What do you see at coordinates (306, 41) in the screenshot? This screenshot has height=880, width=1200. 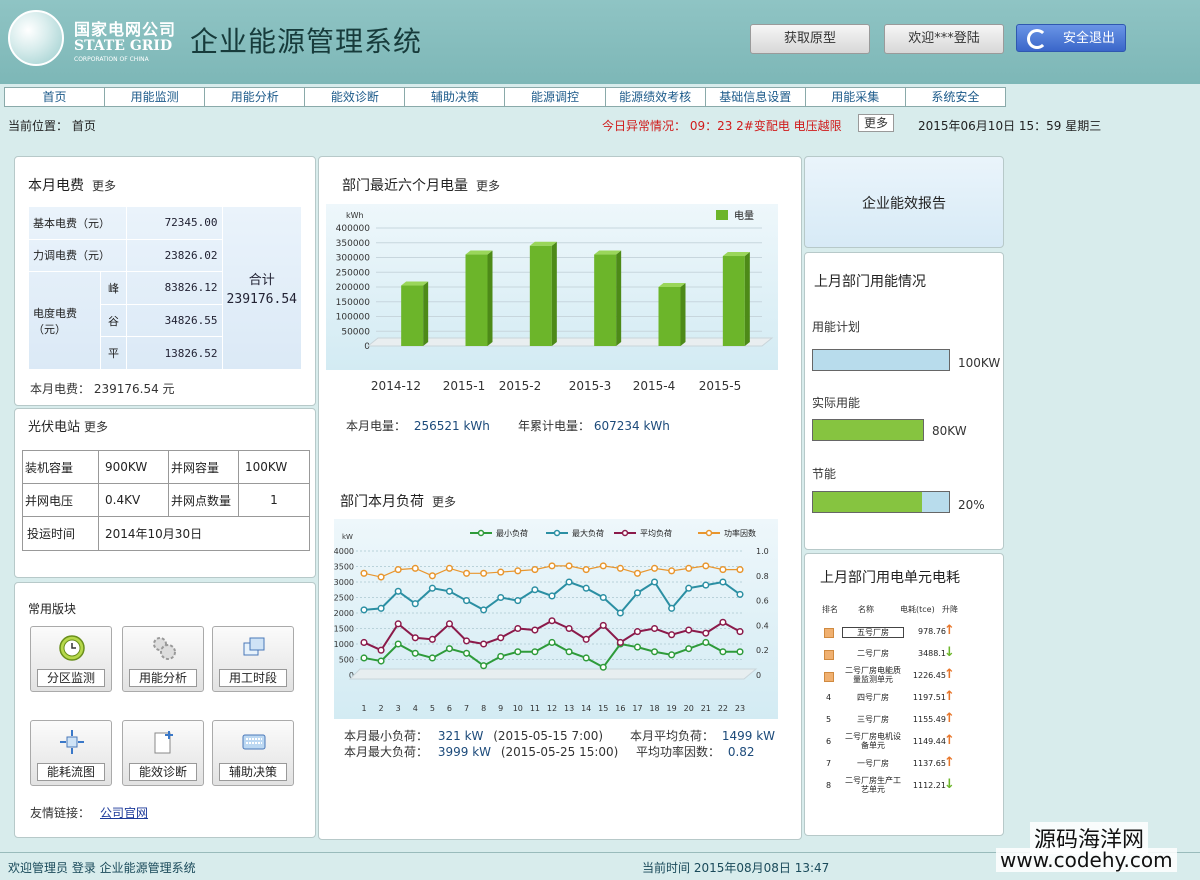 I see `system-title: 企业能源管理系统` at bounding box center [306, 41].